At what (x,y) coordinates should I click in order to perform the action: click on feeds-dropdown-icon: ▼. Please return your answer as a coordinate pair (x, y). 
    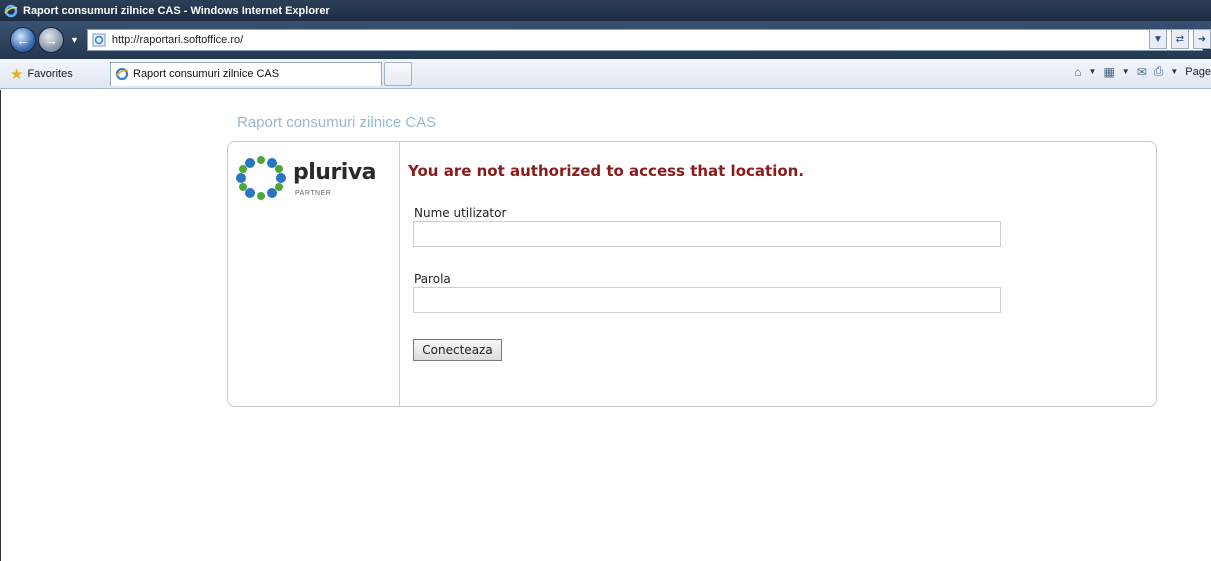
    Looking at the image, I should click on (1126, 71).